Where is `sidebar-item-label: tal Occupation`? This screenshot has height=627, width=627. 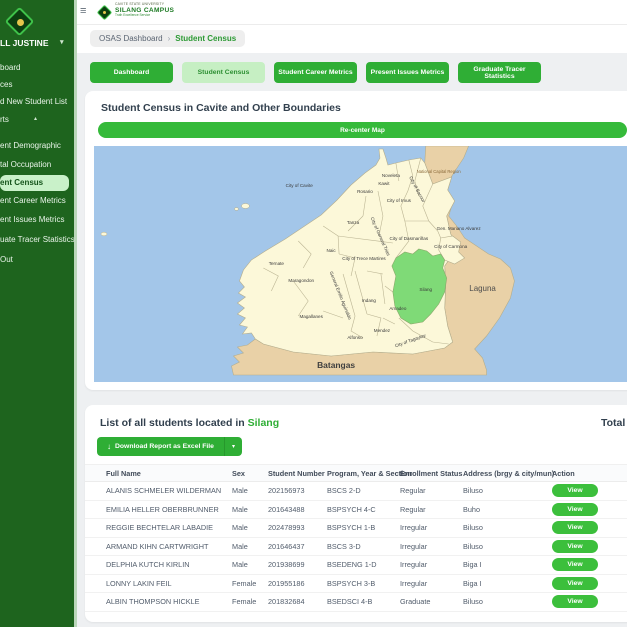
sidebar-item-label: tal Occupation is located at coordinates (26, 164).